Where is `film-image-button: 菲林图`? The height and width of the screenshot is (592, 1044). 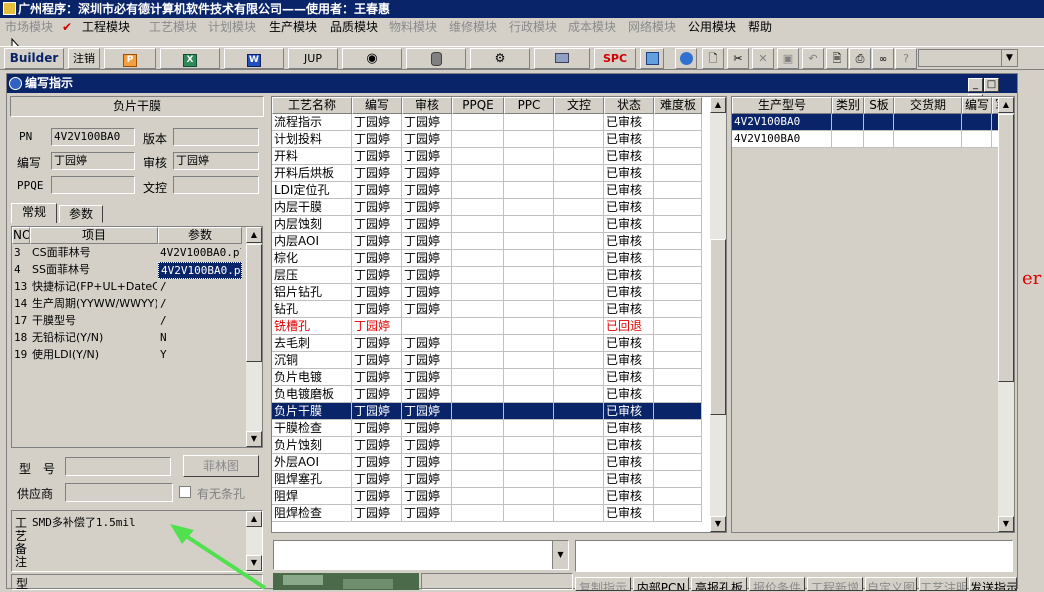
film-image-button: 菲林图 is located at coordinates (221, 466).